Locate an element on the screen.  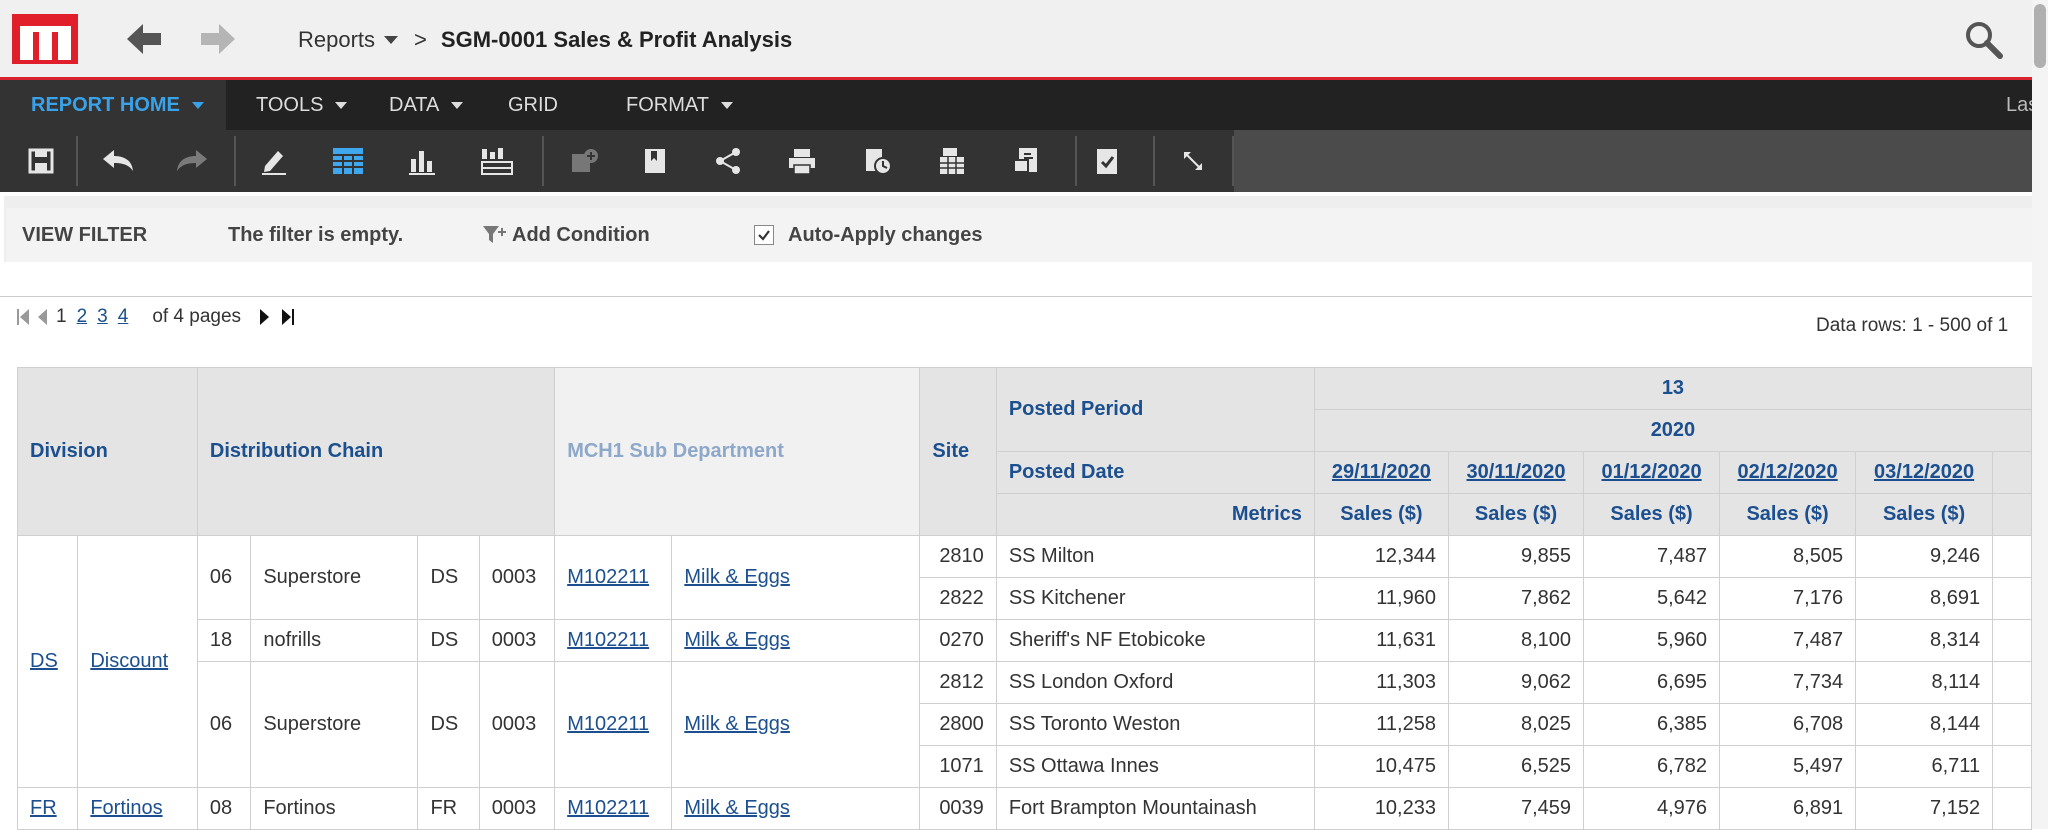
menu-report-home: REPORT HOME is located at coordinates (113, 105).